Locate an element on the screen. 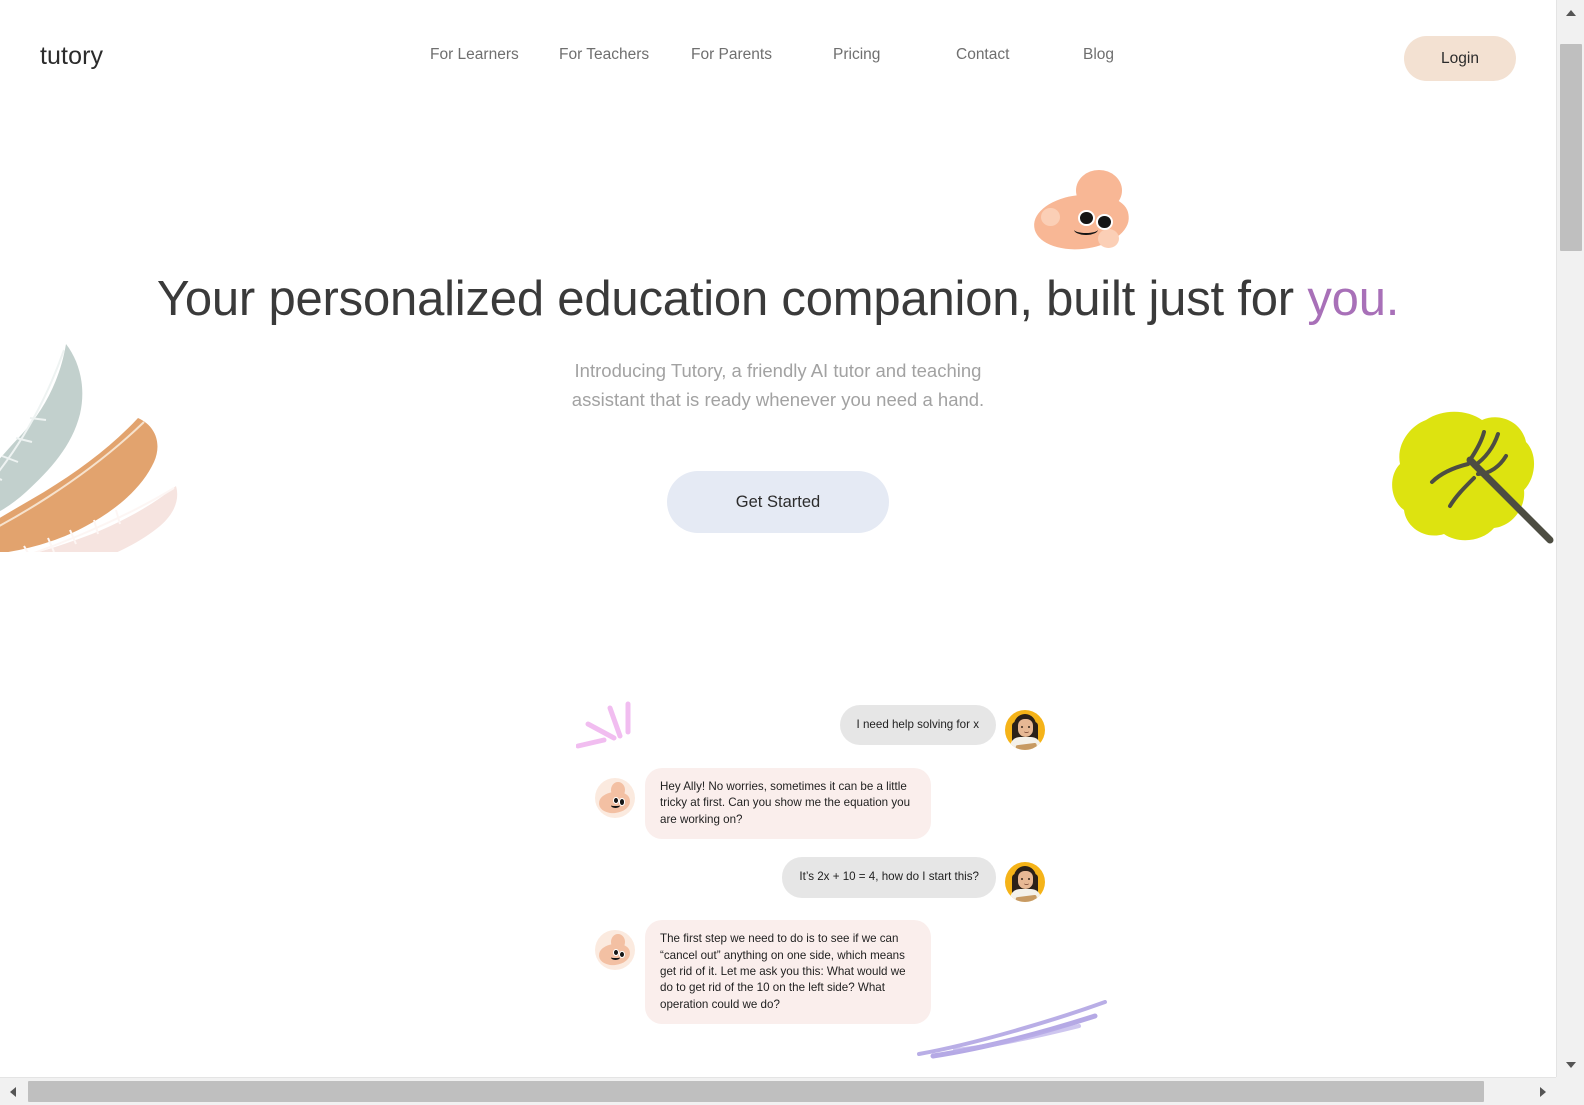 The image size is (1584, 1105). scroll-up-arrow-icon is located at coordinates (1570, 12).